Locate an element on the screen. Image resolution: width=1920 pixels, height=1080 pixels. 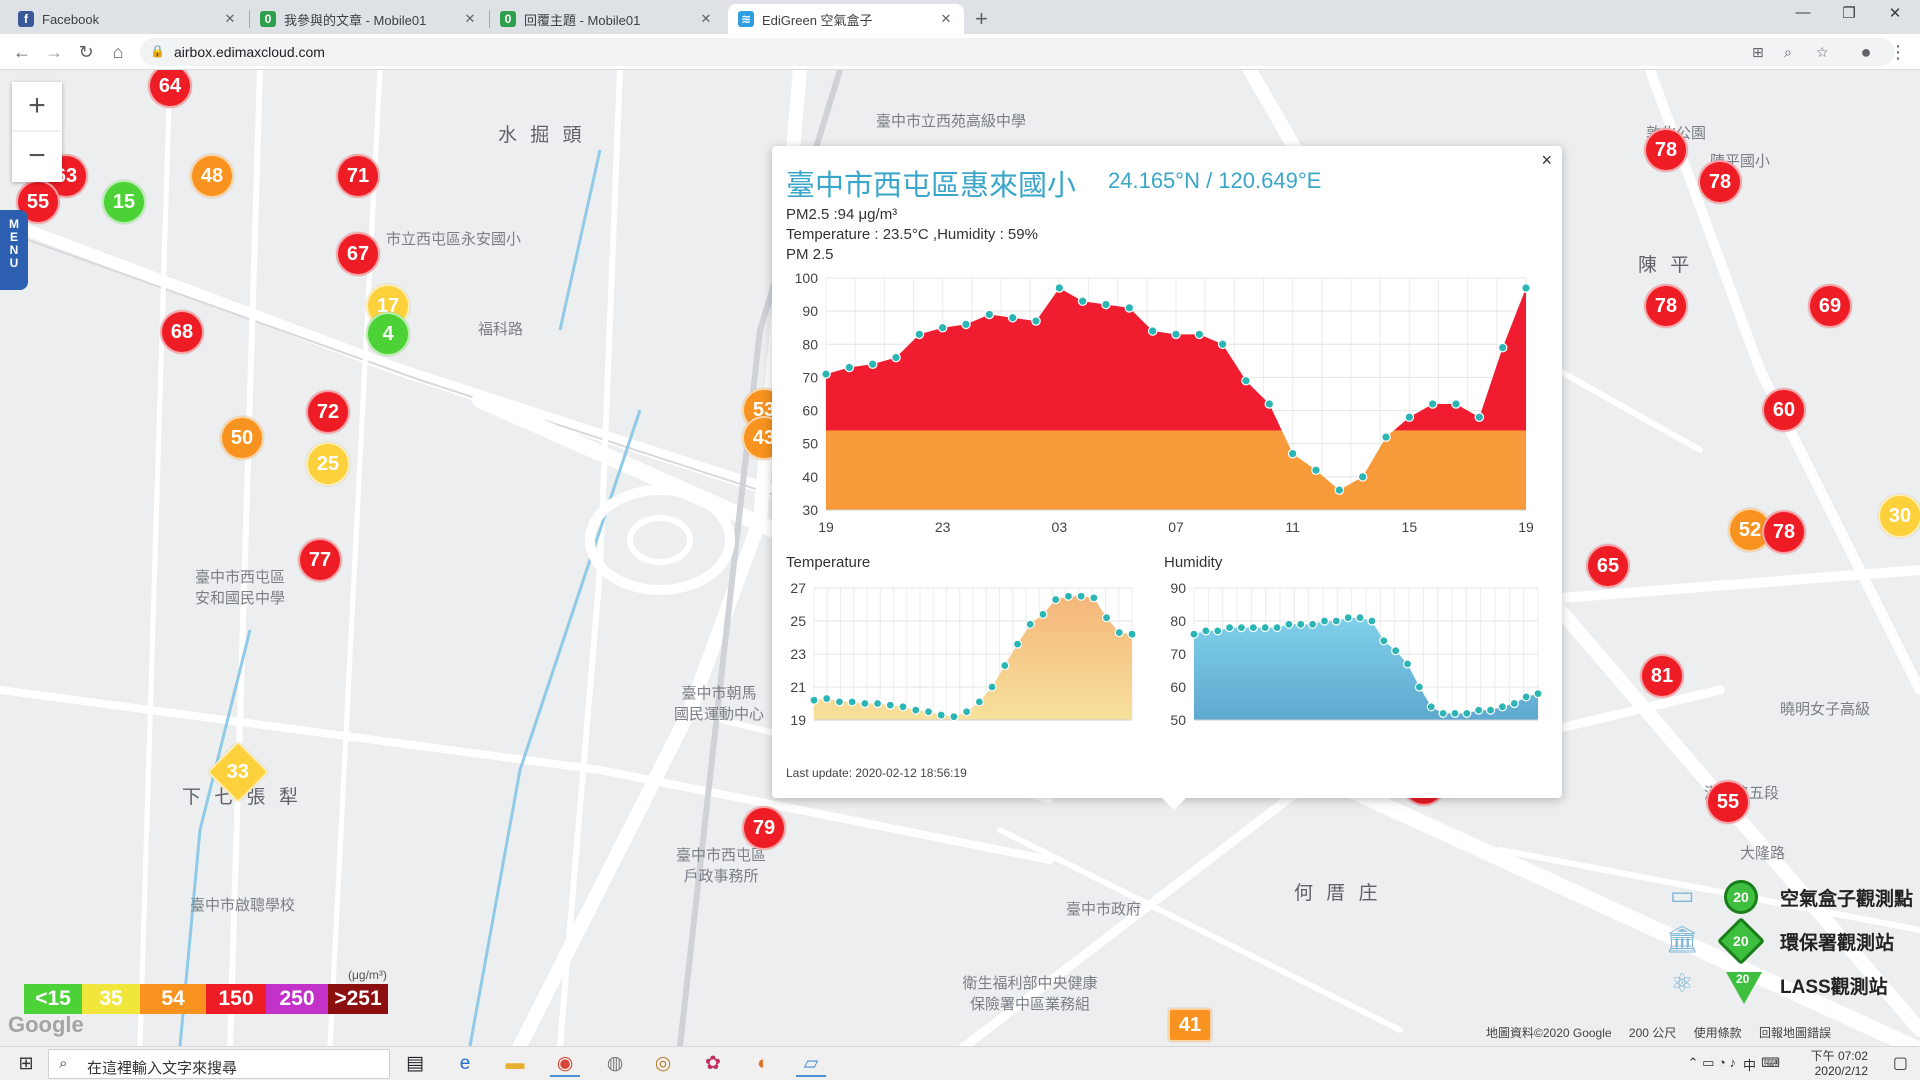
aqi-marker: 30 is located at coordinates (1899, 516).